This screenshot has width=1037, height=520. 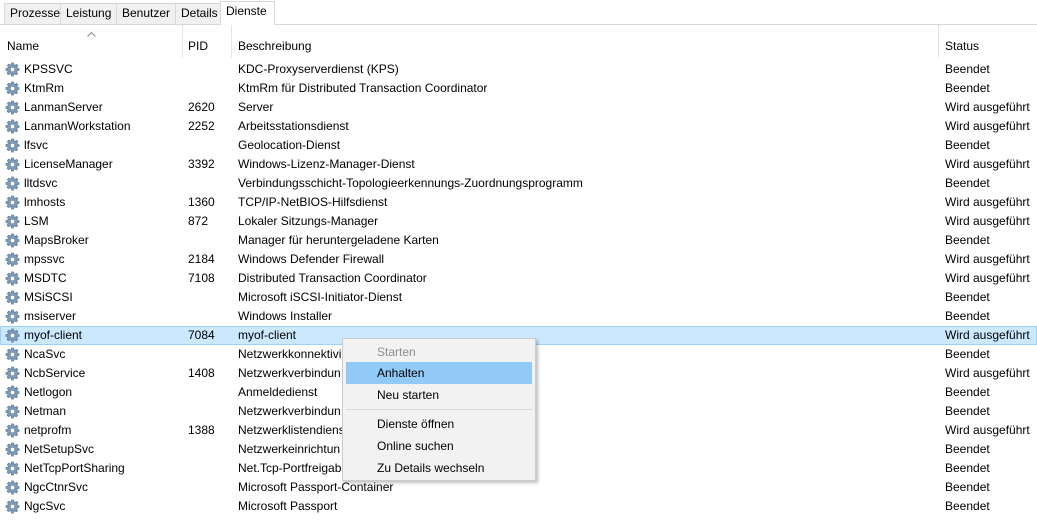 I want to click on table-row: NgcSvc Microsoft Passport Beendet, so click(x=518, y=506).